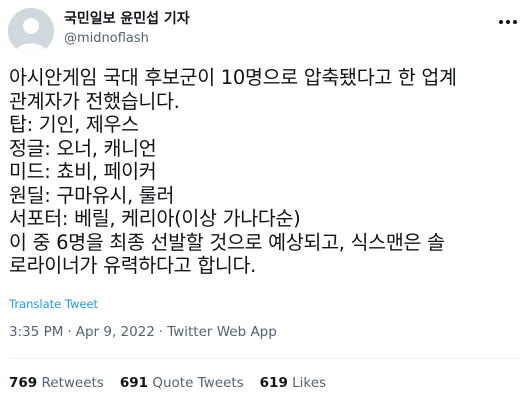  Describe the element at coordinates (23, 383) in the screenshot. I see `retweets-count: 769` at that location.